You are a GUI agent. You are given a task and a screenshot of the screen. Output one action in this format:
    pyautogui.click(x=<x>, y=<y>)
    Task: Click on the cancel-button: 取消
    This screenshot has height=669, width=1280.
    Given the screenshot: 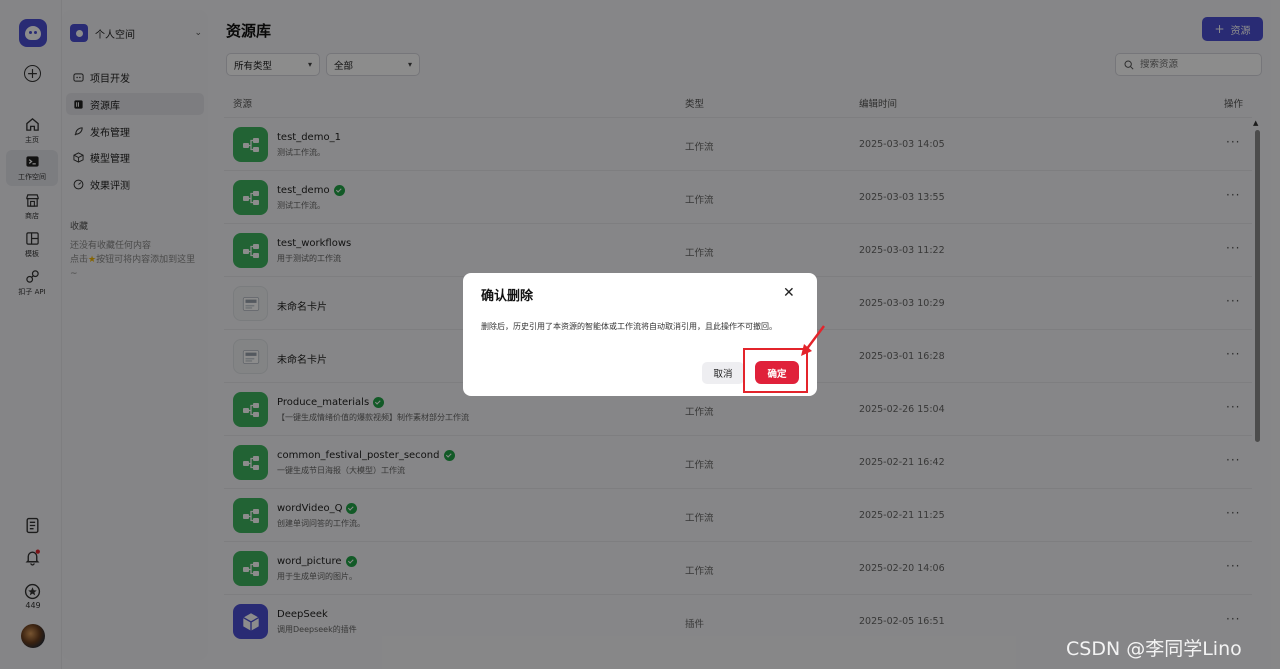 What is the action you would take?
    pyautogui.click(x=723, y=373)
    